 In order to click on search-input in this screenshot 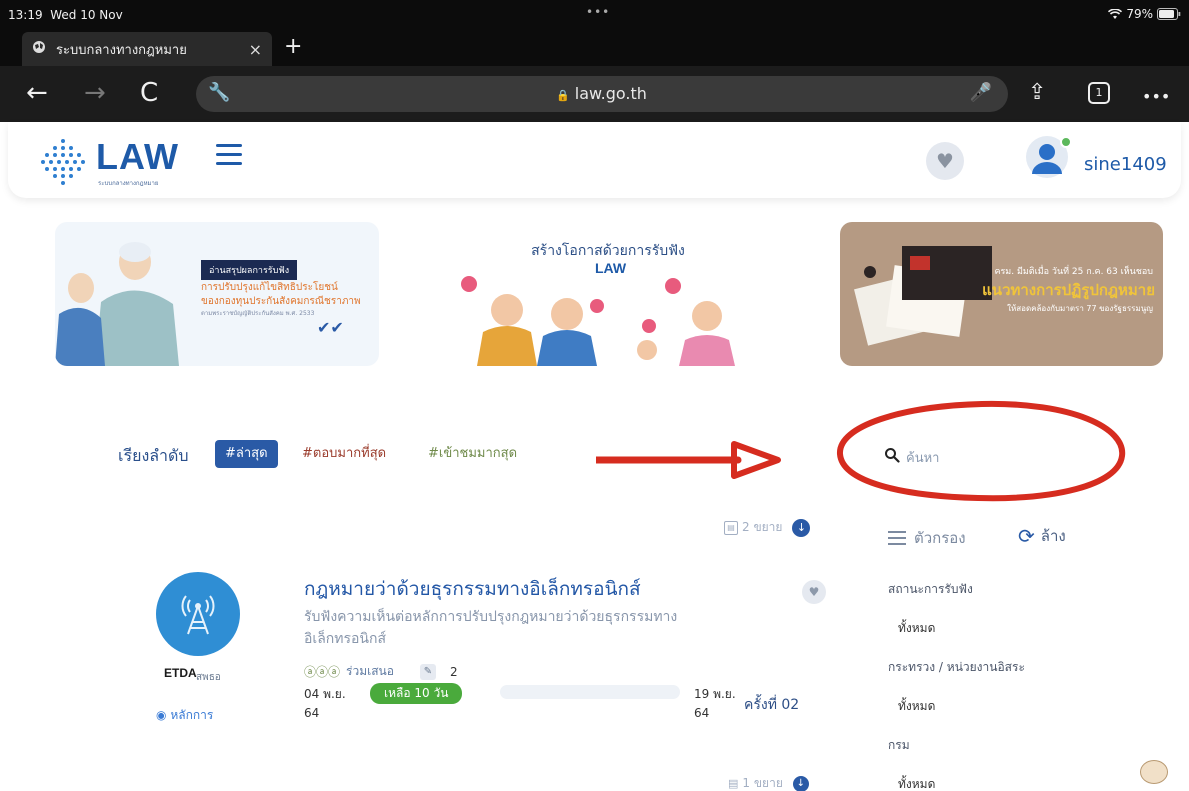, I will do `click(986, 458)`.